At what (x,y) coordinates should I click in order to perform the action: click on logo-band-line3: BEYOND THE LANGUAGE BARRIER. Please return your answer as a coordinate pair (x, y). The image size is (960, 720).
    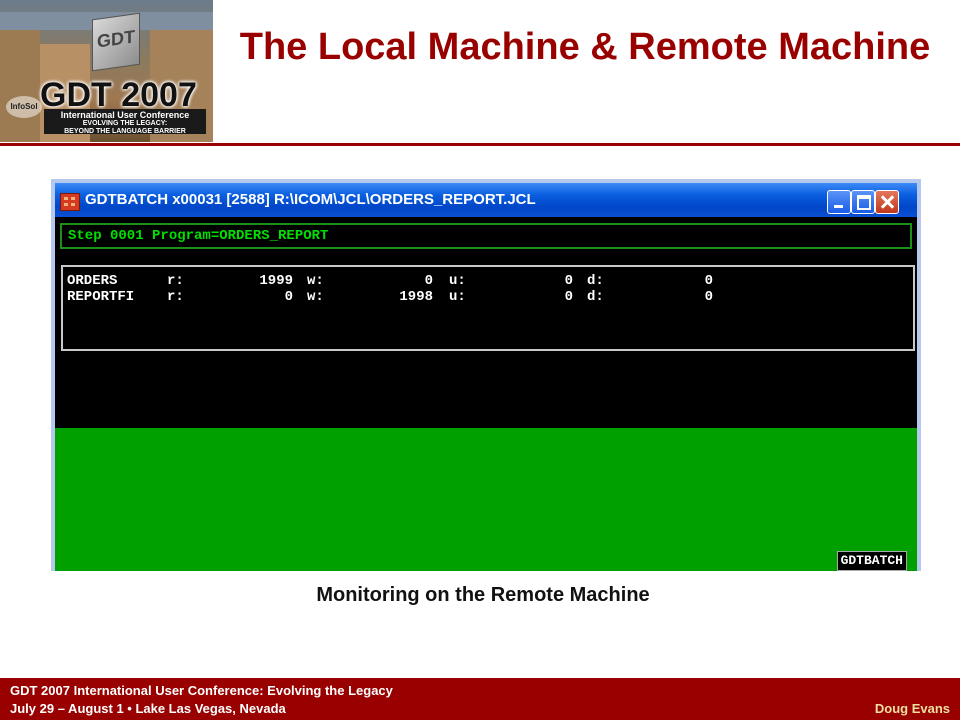
    Looking at the image, I should click on (125, 131).